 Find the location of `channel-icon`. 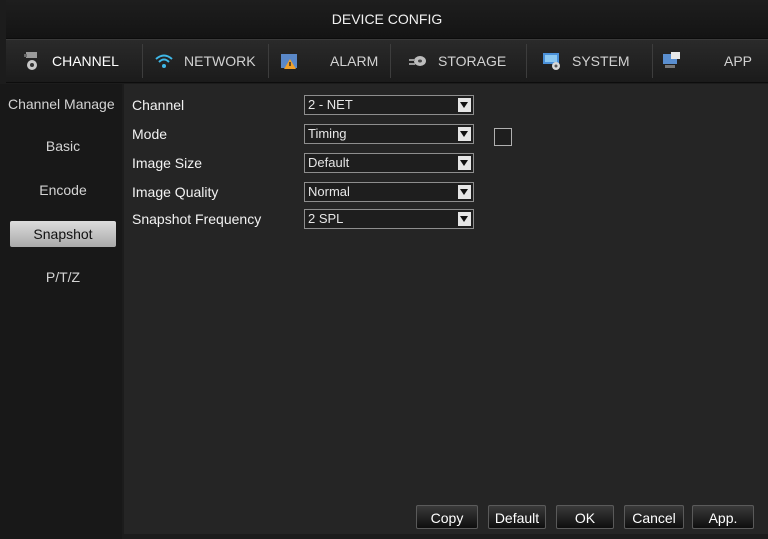

channel-icon is located at coordinates (30, 61).